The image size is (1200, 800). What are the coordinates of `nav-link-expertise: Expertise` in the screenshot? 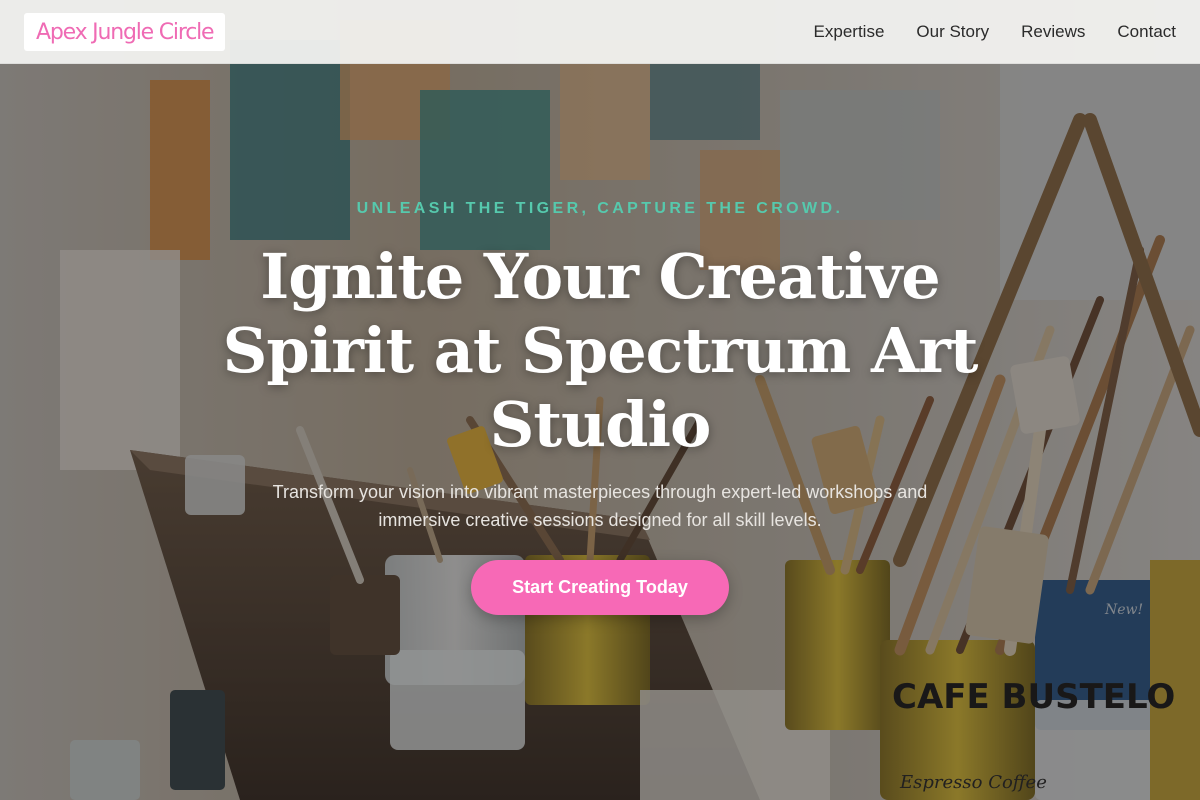 It's located at (849, 32).